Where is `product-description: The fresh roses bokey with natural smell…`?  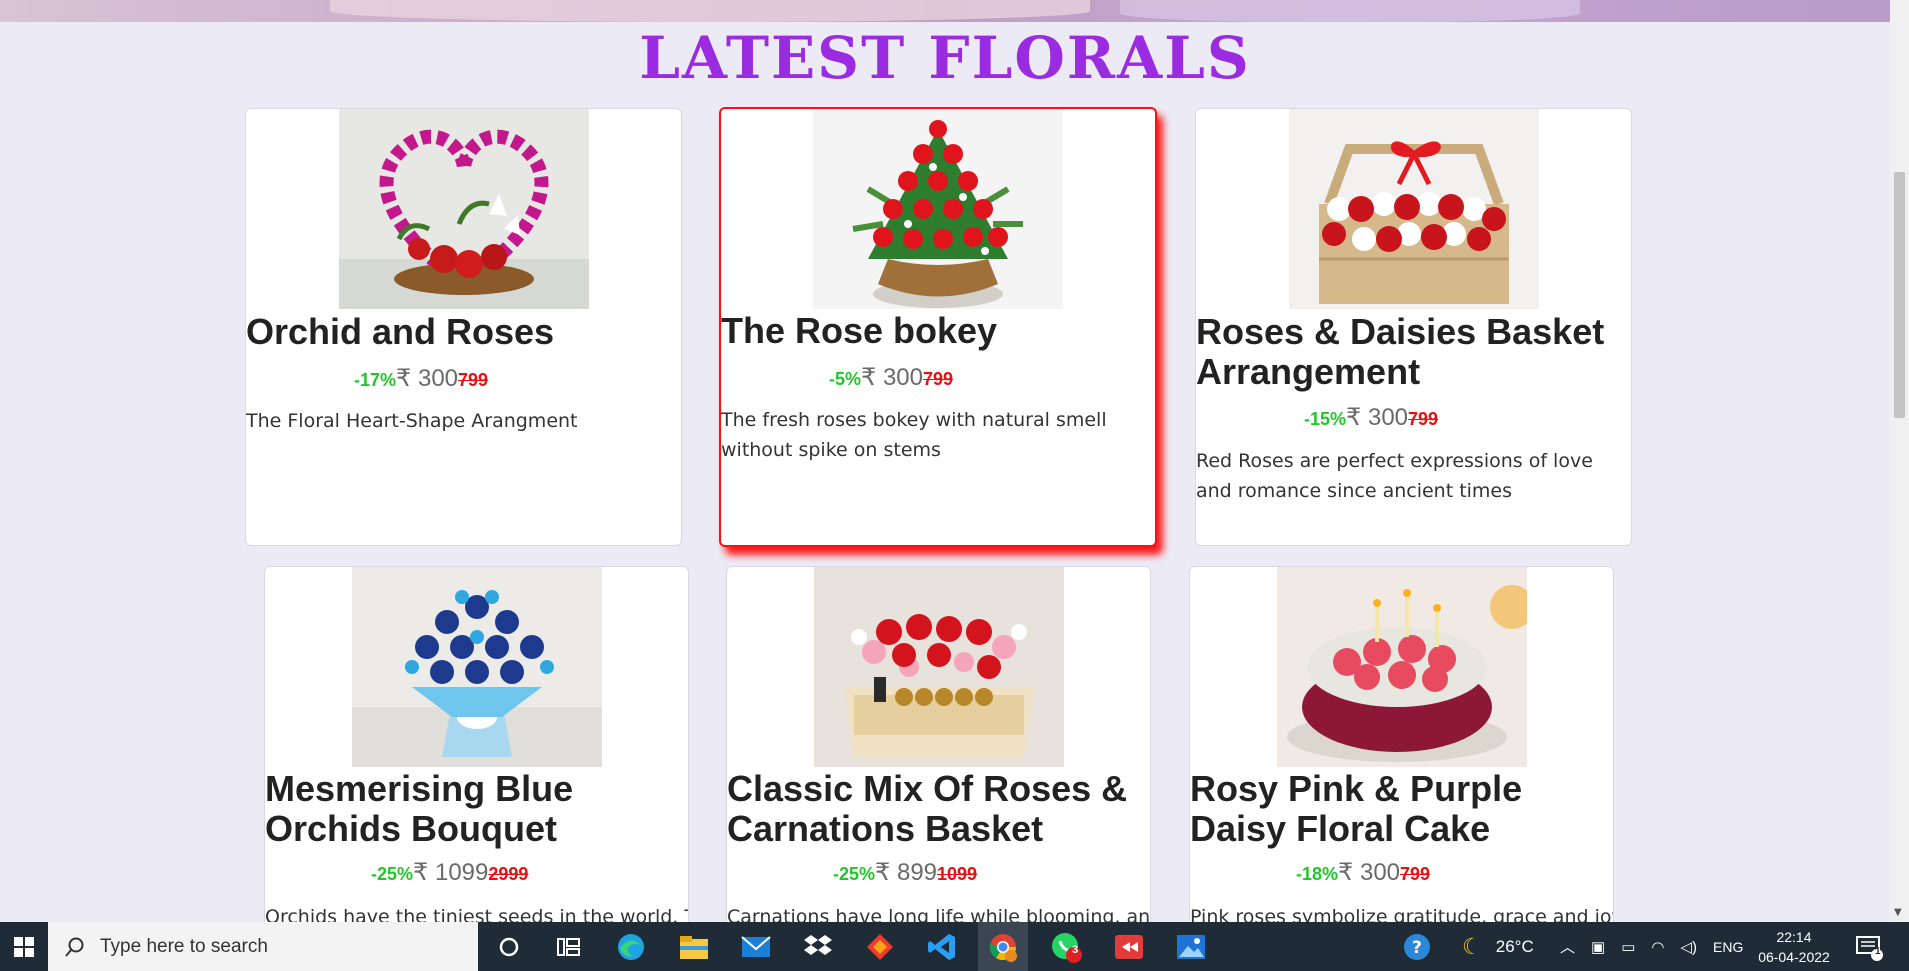 product-description: The fresh roses bokey with natural smell… is located at coordinates (914, 435).